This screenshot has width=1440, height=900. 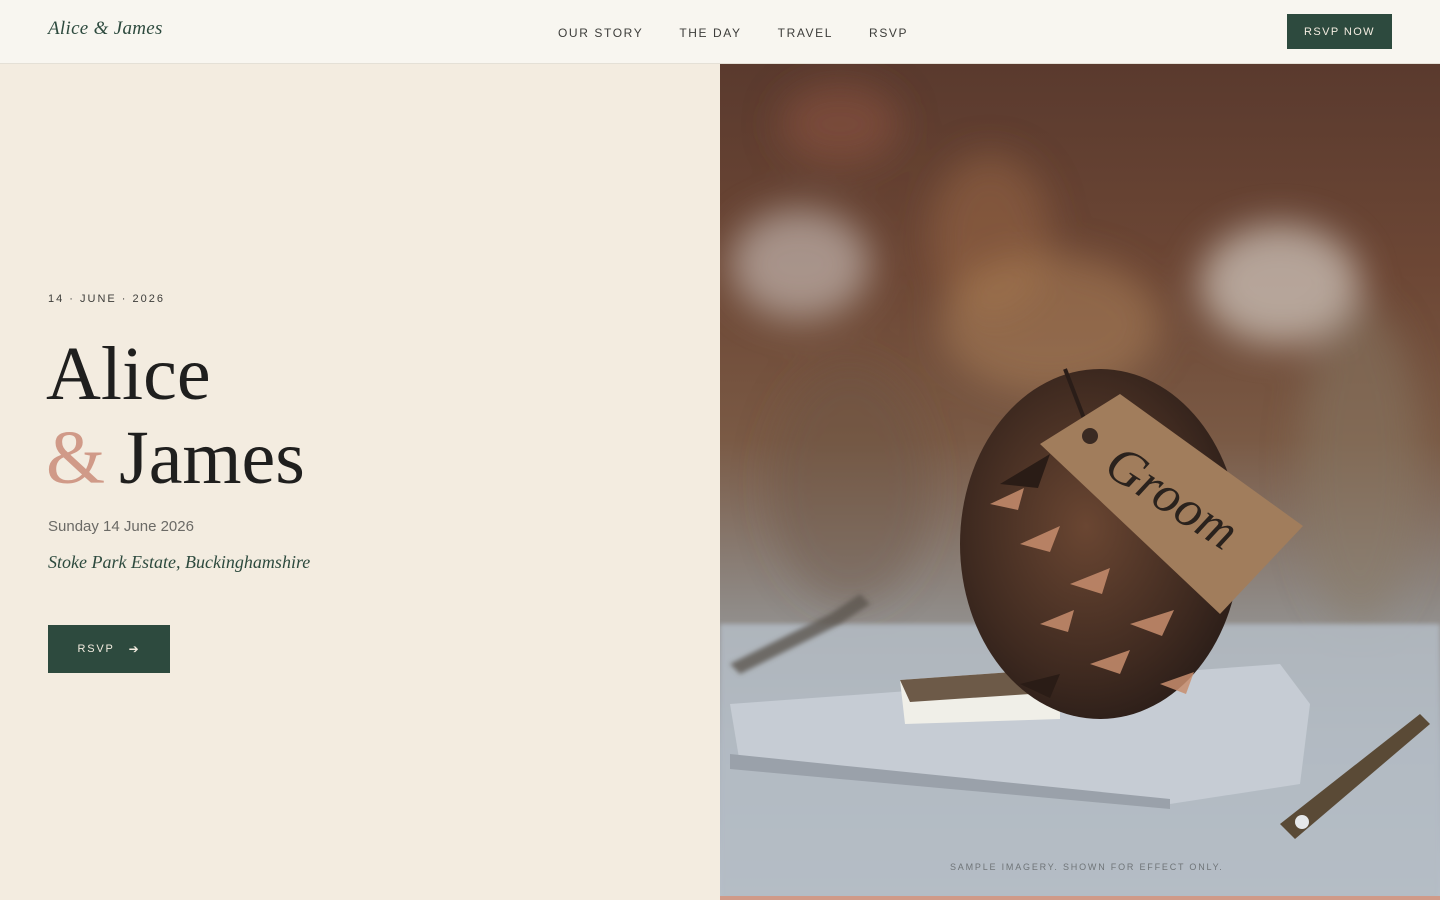 What do you see at coordinates (600, 33) in the screenshot?
I see `nav-our-story: OUR STORY` at bounding box center [600, 33].